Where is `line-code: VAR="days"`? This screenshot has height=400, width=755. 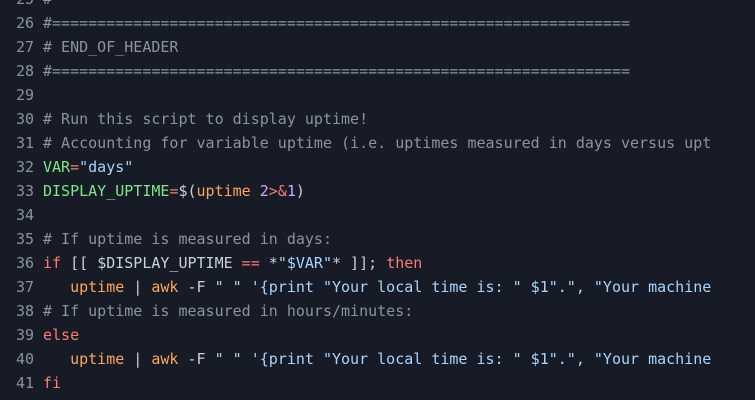
line-code: VAR="days" is located at coordinates (83, 167).